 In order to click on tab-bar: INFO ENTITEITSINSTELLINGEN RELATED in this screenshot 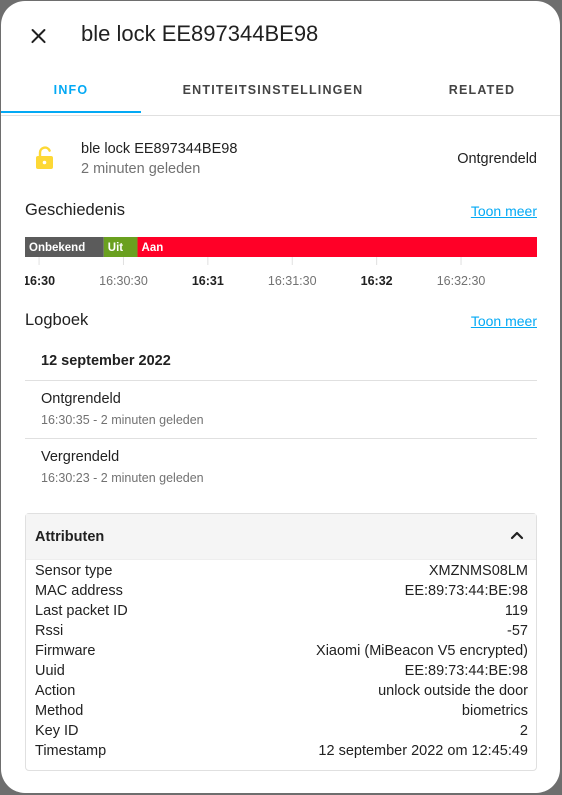, I will do `click(280, 92)`.